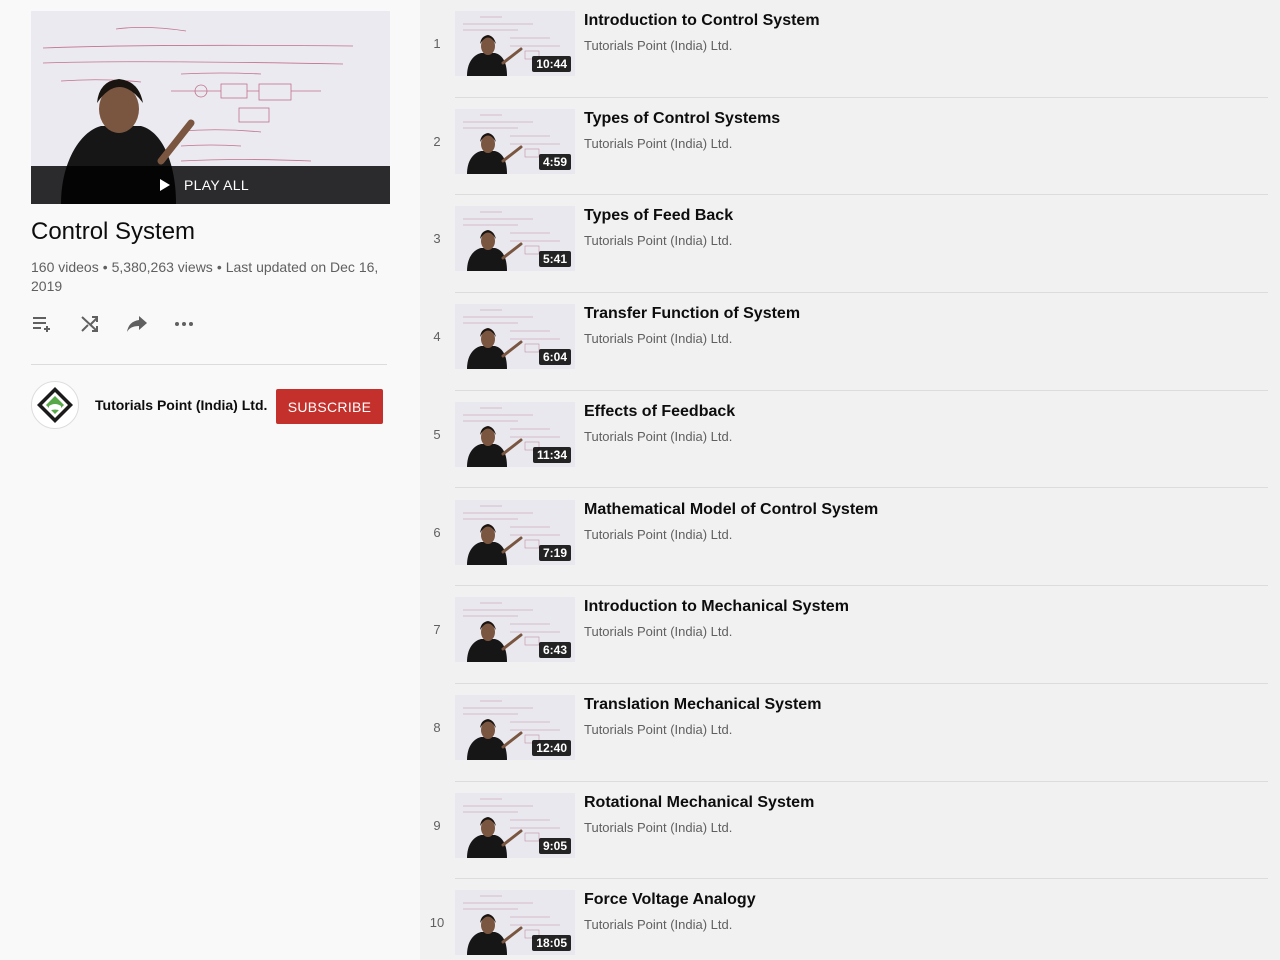  I want to click on video-thumbnail: 11:34, so click(515, 434).